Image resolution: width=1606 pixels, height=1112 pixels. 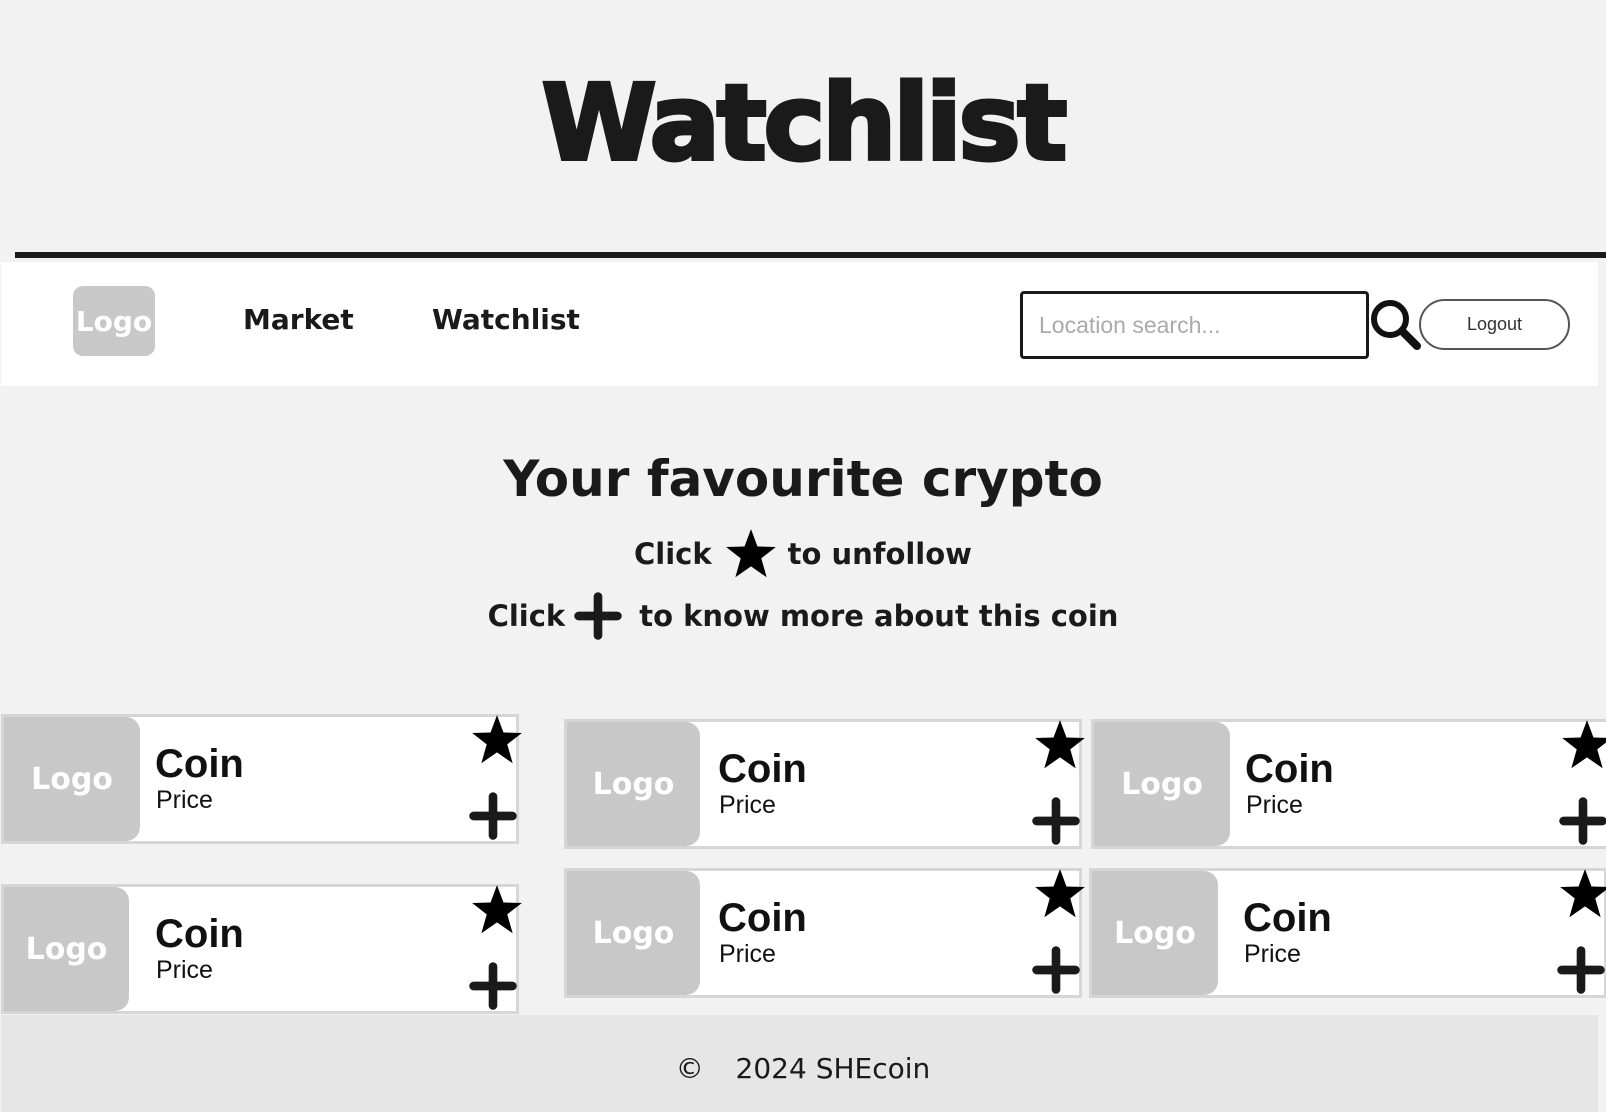 What do you see at coordinates (810, 255) in the screenshot?
I see `title-divider` at bounding box center [810, 255].